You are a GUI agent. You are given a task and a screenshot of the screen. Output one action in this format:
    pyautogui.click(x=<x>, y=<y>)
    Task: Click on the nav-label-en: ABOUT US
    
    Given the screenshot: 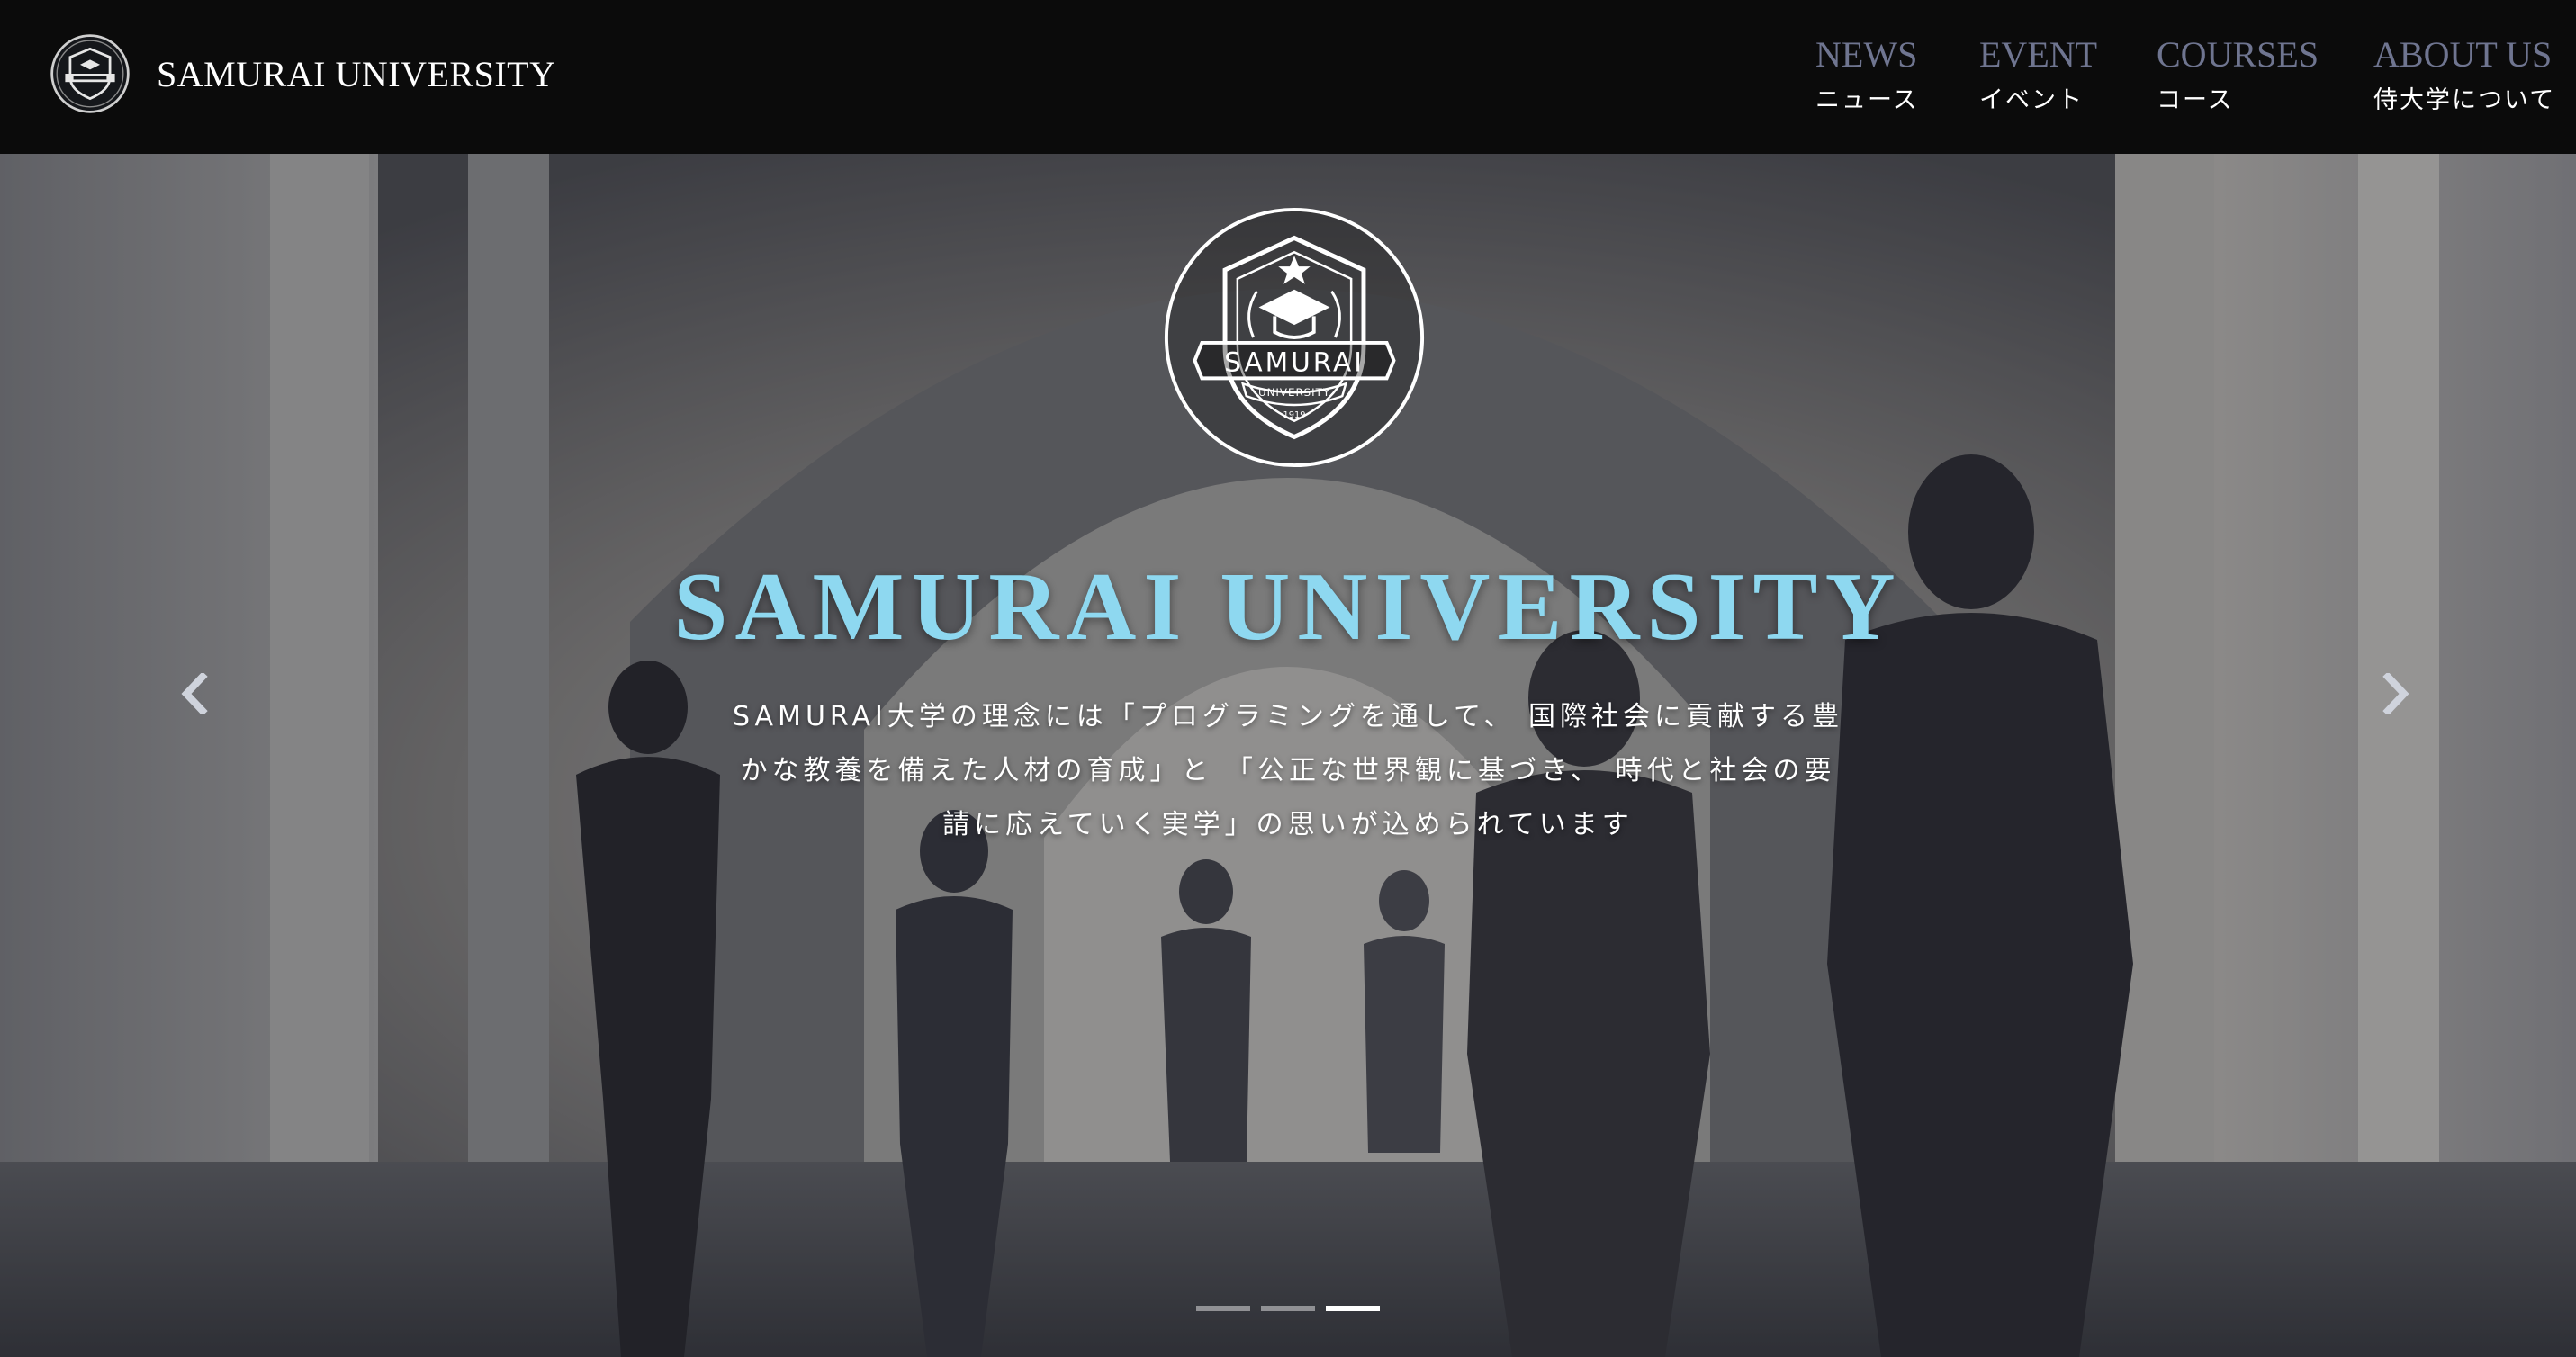 What is the action you would take?
    pyautogui.click(x=2463, y=54)
    